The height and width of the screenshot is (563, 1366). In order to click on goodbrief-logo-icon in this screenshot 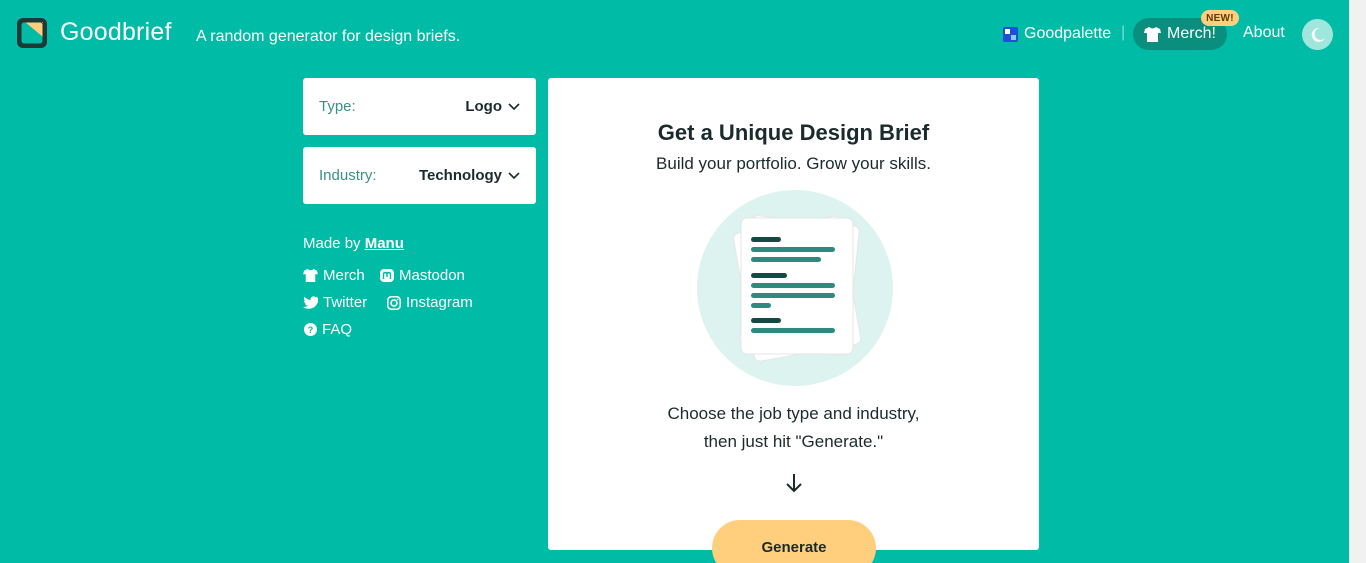, I will do `click(32, 33)`.